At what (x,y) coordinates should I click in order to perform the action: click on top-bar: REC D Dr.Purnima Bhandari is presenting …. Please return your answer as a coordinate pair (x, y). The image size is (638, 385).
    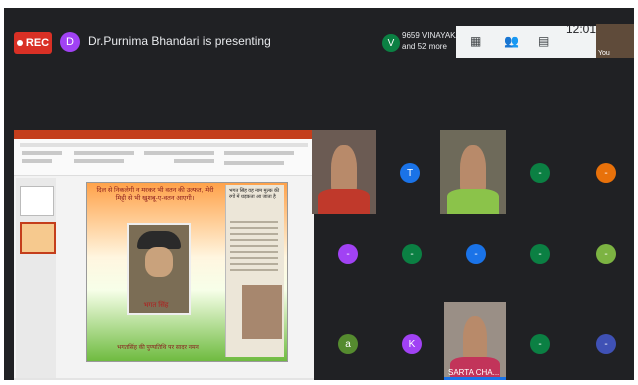
    Looking at the image, I should click on (319, 33).